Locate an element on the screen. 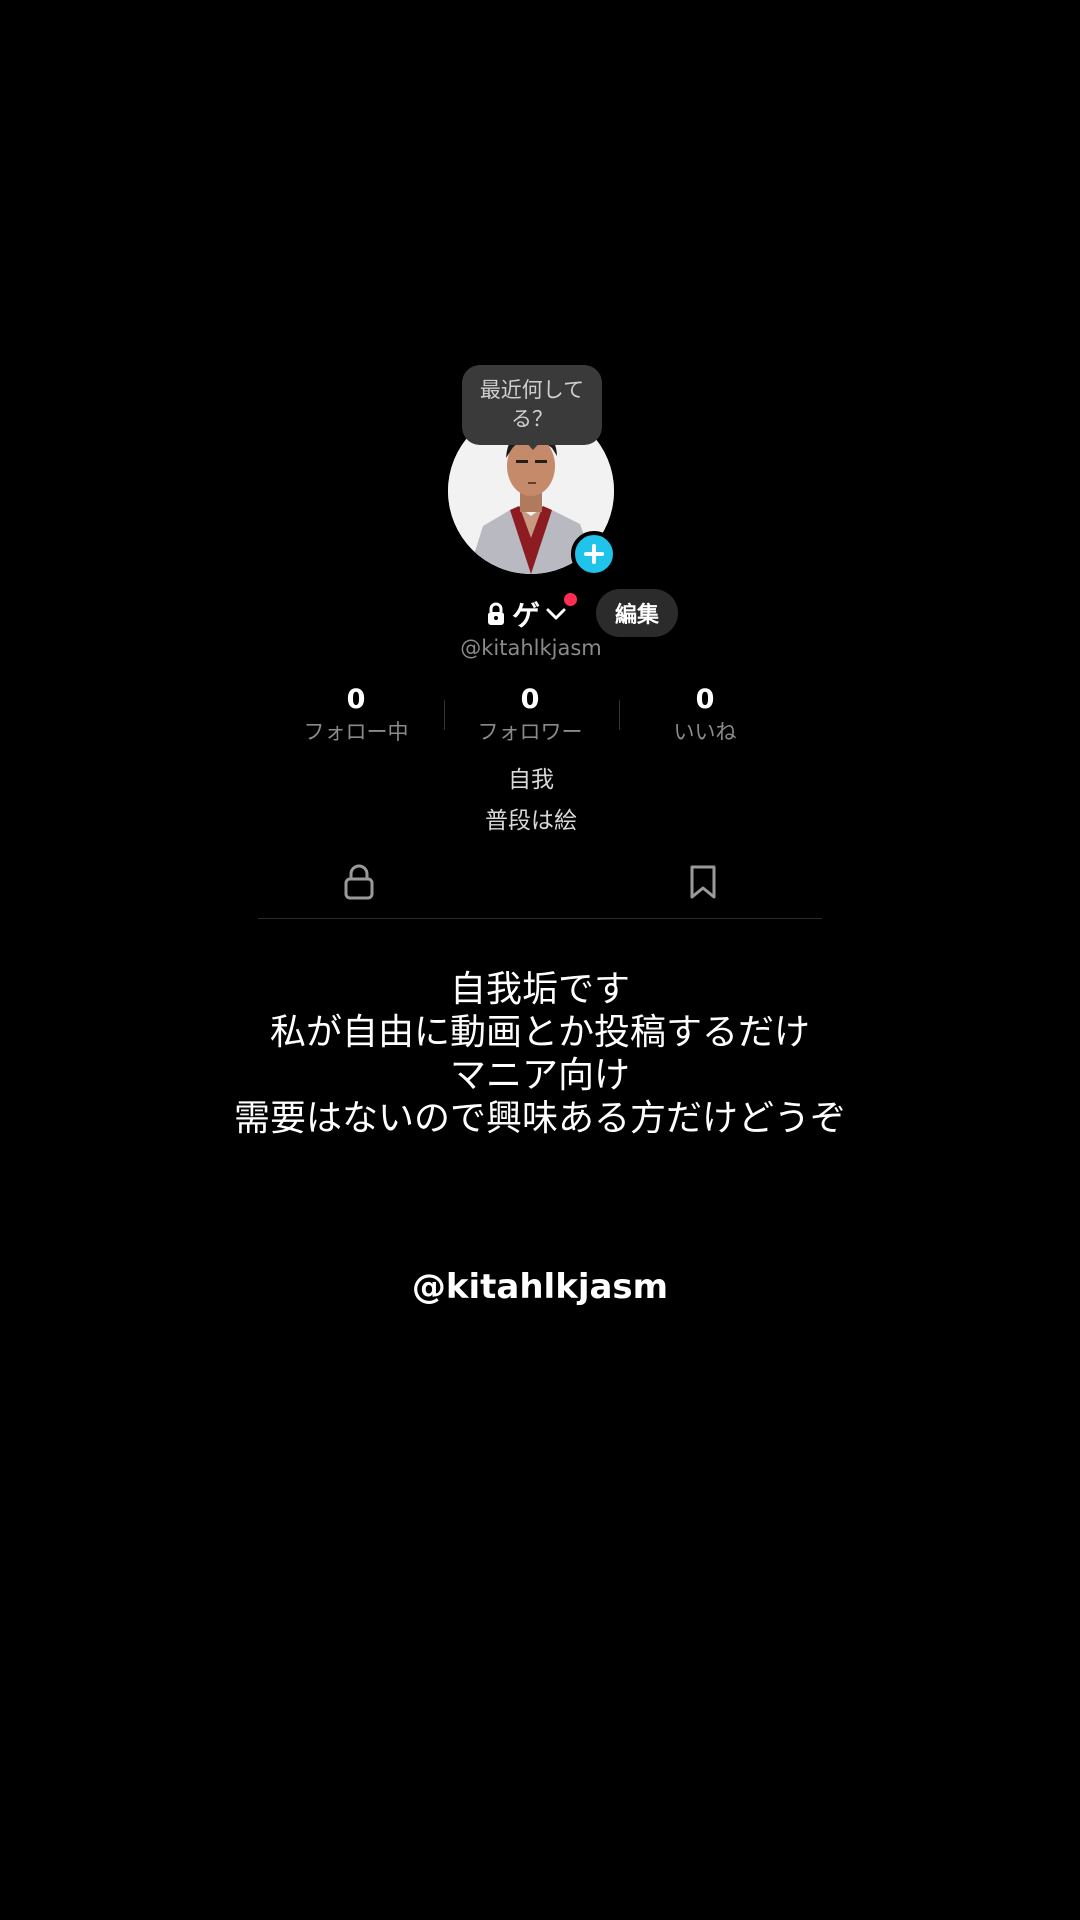 The width and height of the screenshot is (1080, 1920). notification-dot is located at coordinates (570, 599).